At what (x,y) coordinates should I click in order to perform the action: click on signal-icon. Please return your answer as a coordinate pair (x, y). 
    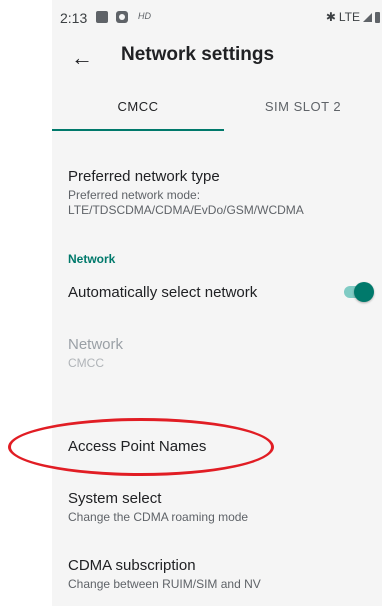
    Looking at the image, I should click on (367, 17).